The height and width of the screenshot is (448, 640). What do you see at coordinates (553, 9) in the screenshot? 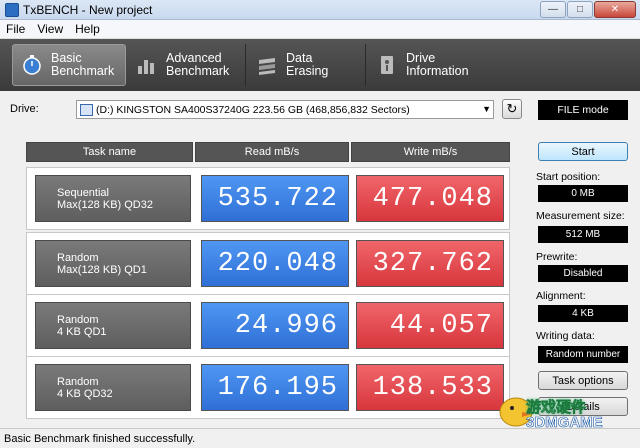
I see `minimize-button: —` at bounding box center [553, 9].